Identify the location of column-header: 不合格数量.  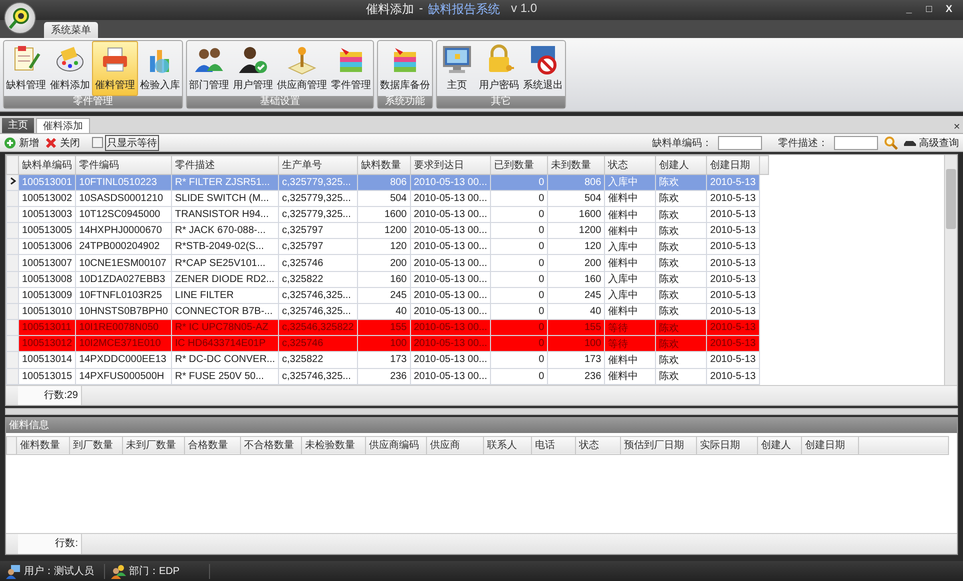
(271, 445).